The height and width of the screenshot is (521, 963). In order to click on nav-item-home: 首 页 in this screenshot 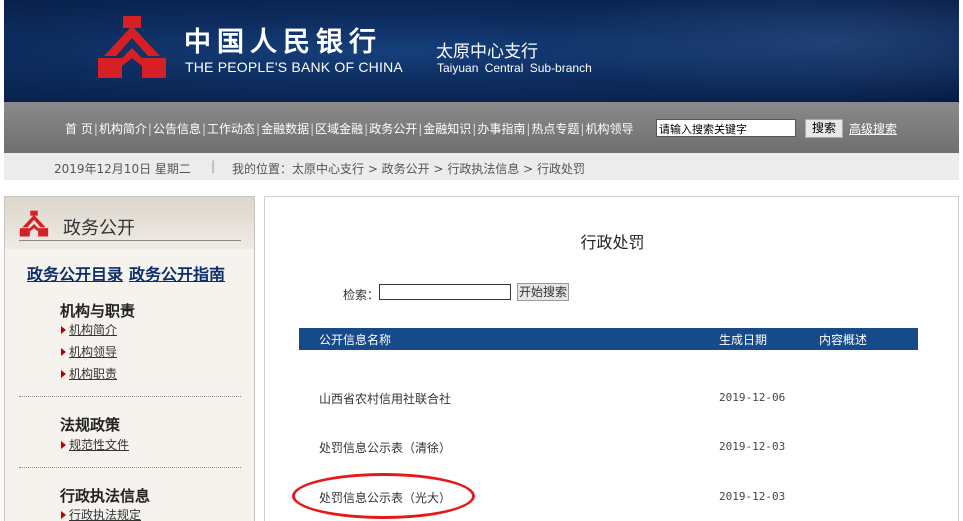, I will do `click(79, 128)`.